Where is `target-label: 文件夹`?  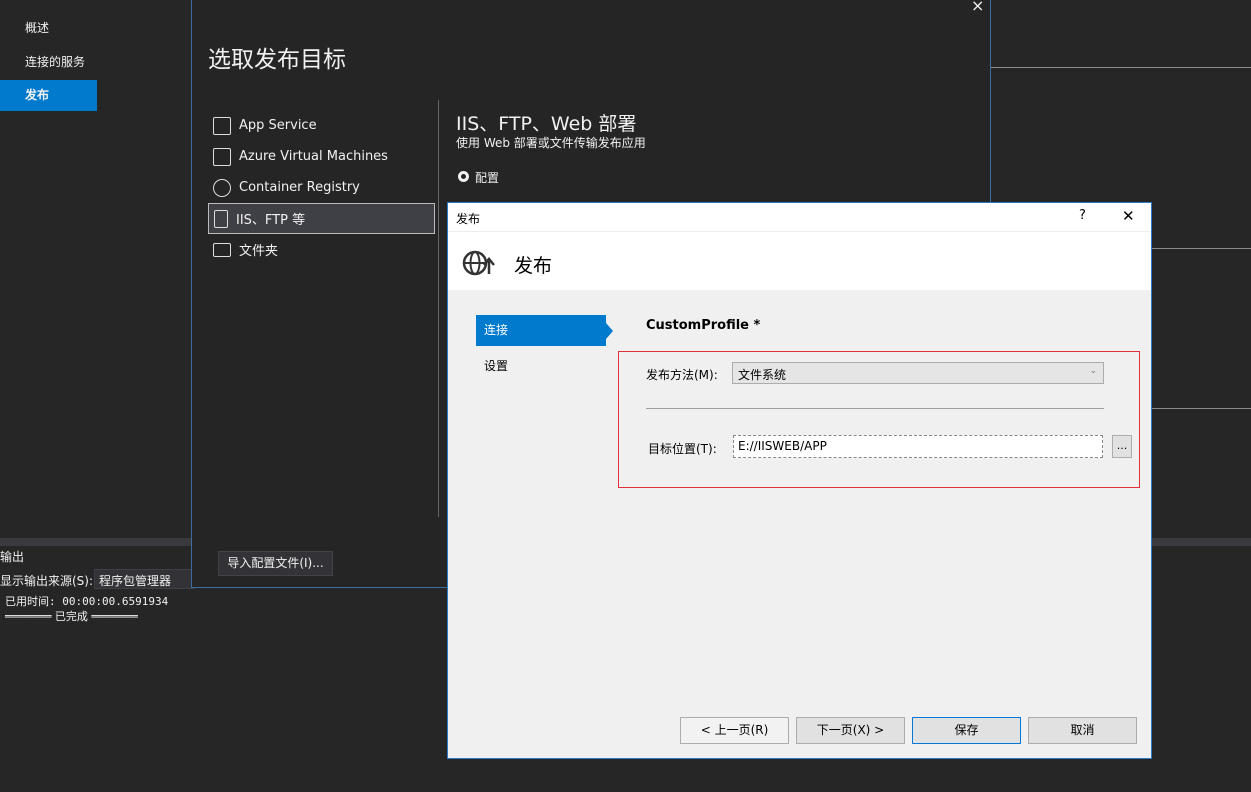
target-label: 文件夹 is located at coordinates (259, 251).